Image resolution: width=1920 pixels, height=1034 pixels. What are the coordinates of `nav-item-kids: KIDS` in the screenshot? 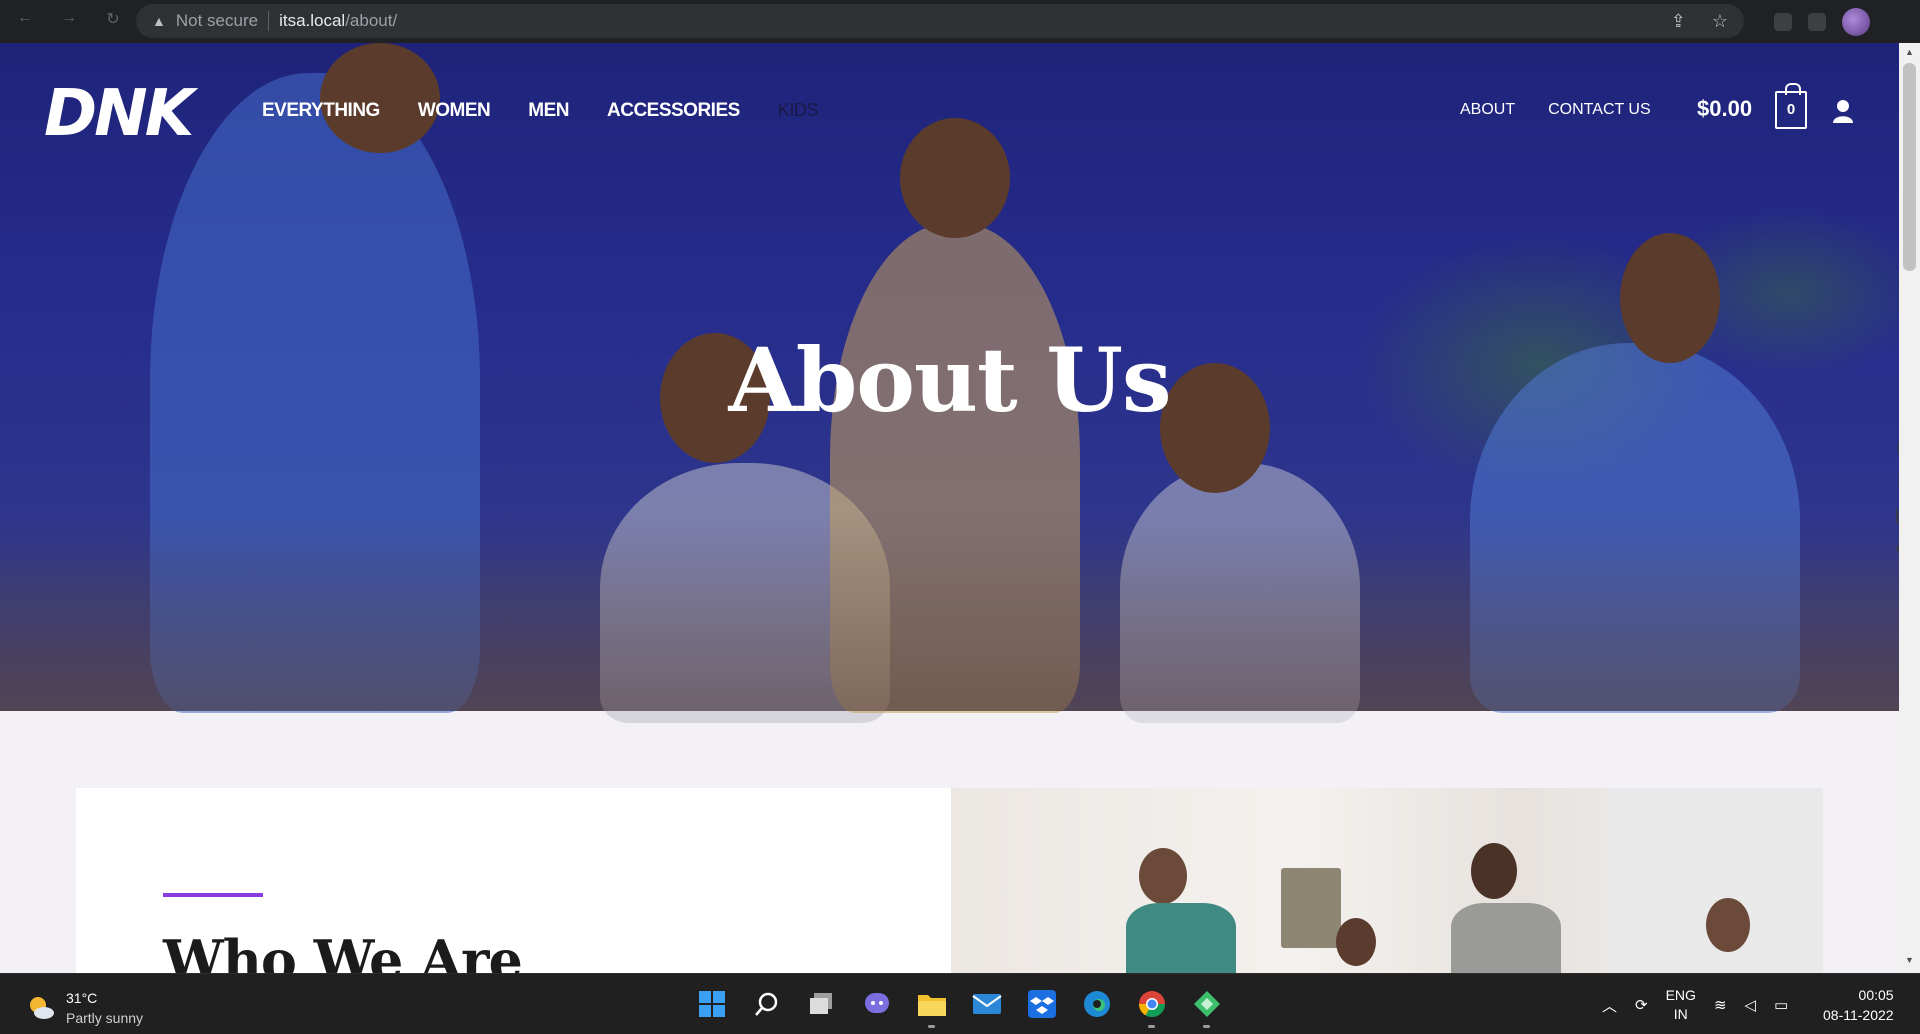 It's located at (798, 111).